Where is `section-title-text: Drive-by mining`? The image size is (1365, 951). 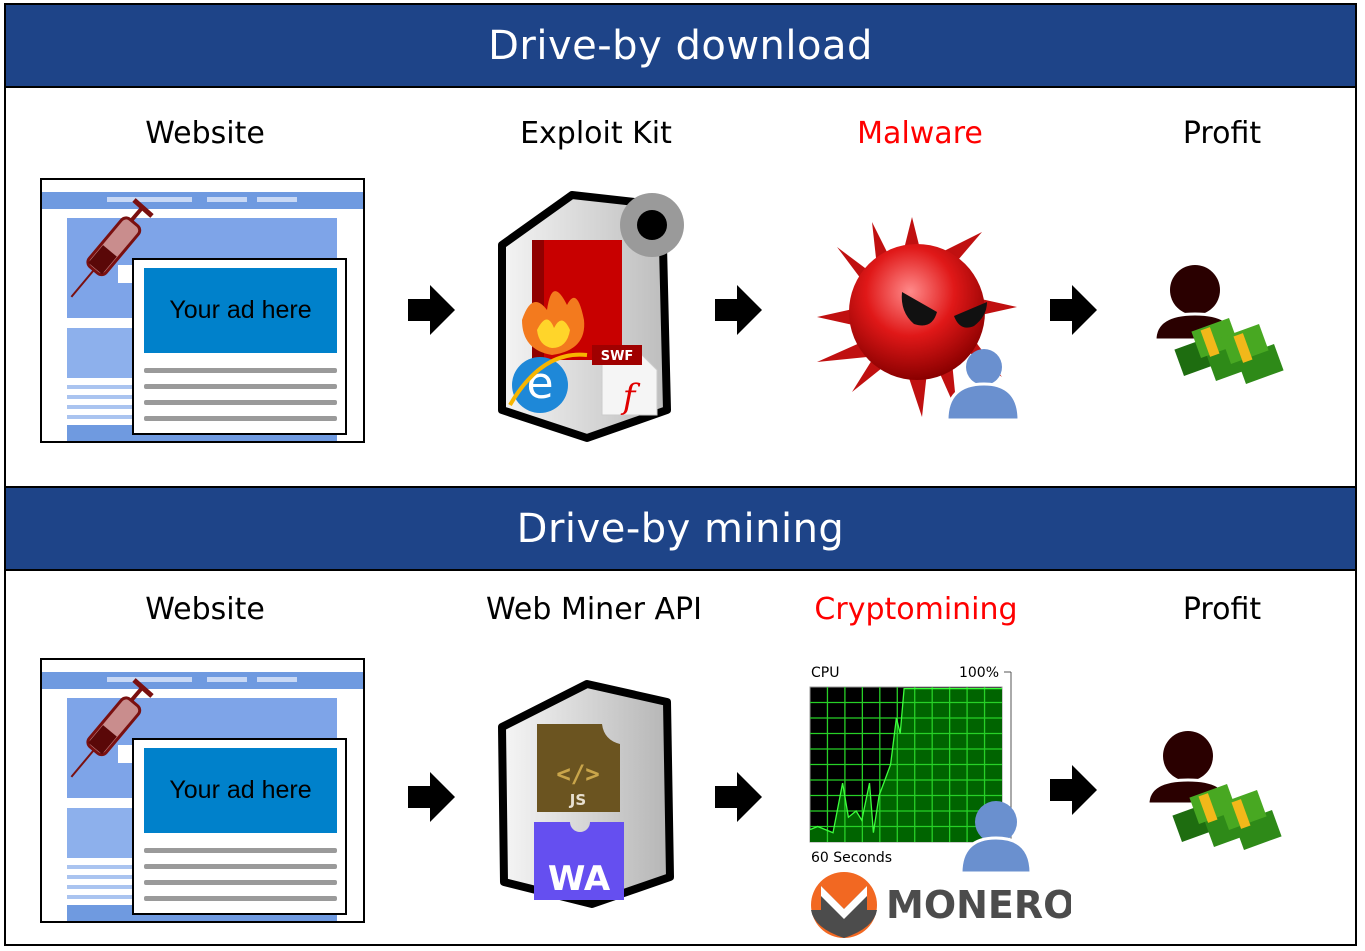
section-title-text: Drive-by mining is located at coordinates (680, 528).